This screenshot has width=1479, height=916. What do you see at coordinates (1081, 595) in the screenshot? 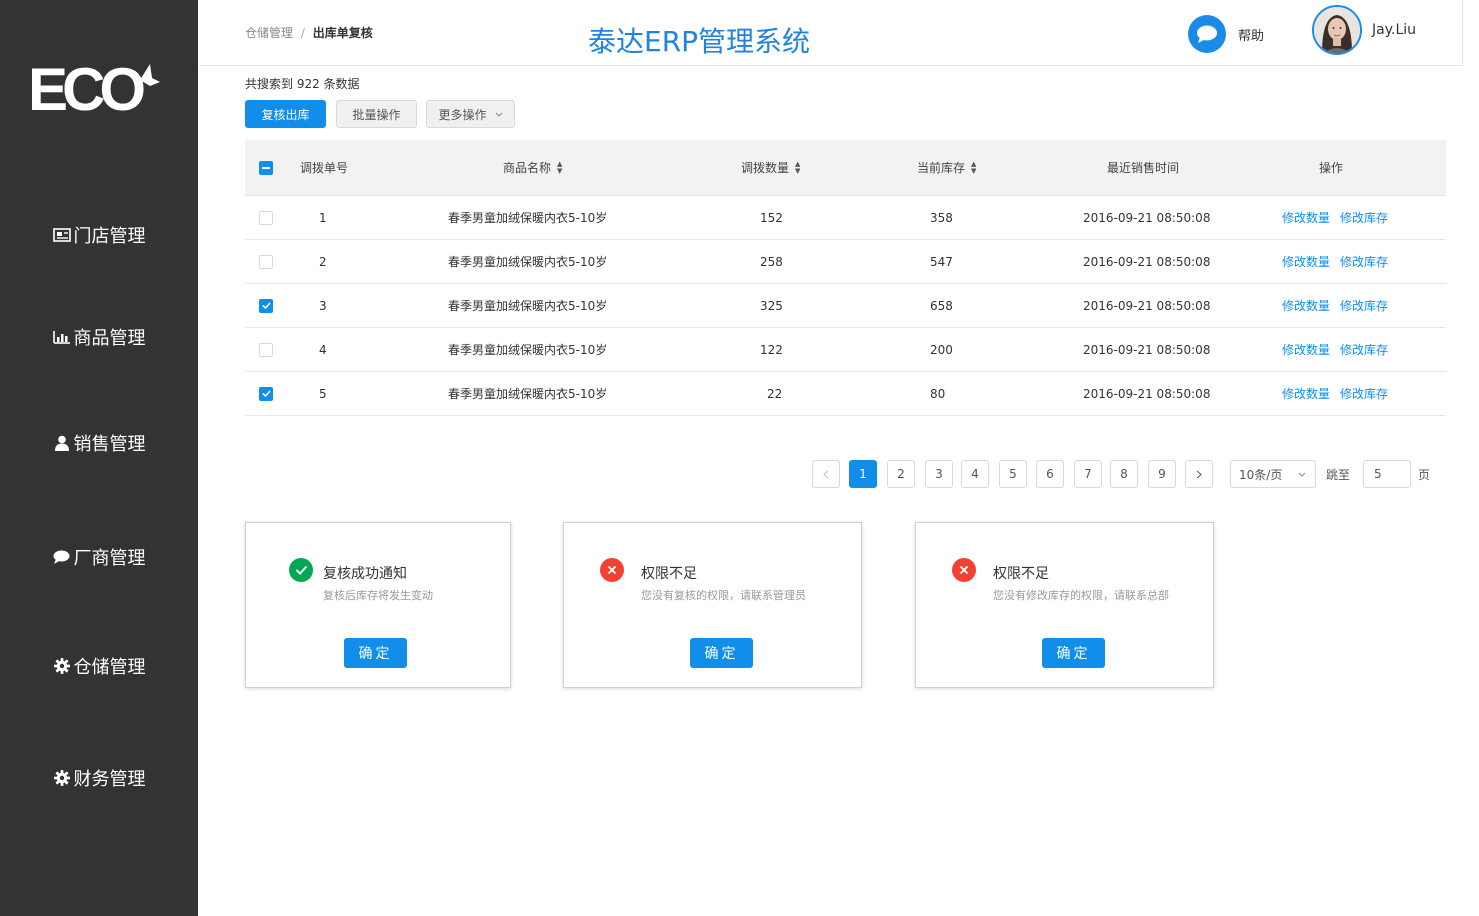
I see `dialog-message: 您没有修改库存的权限，请联系总部` at bounding box center [1081, 595].